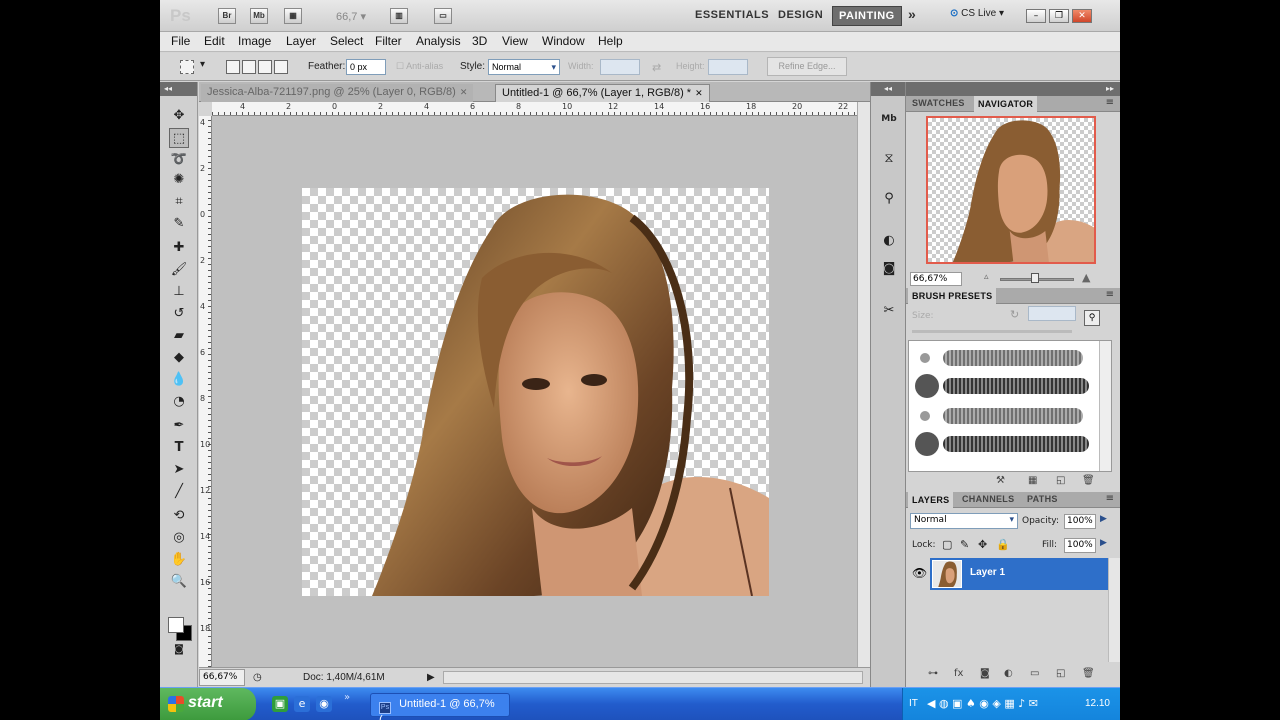 This screenshot has width=1280, height=720. I want to click on bridge-button: Br, so click(227, 16).